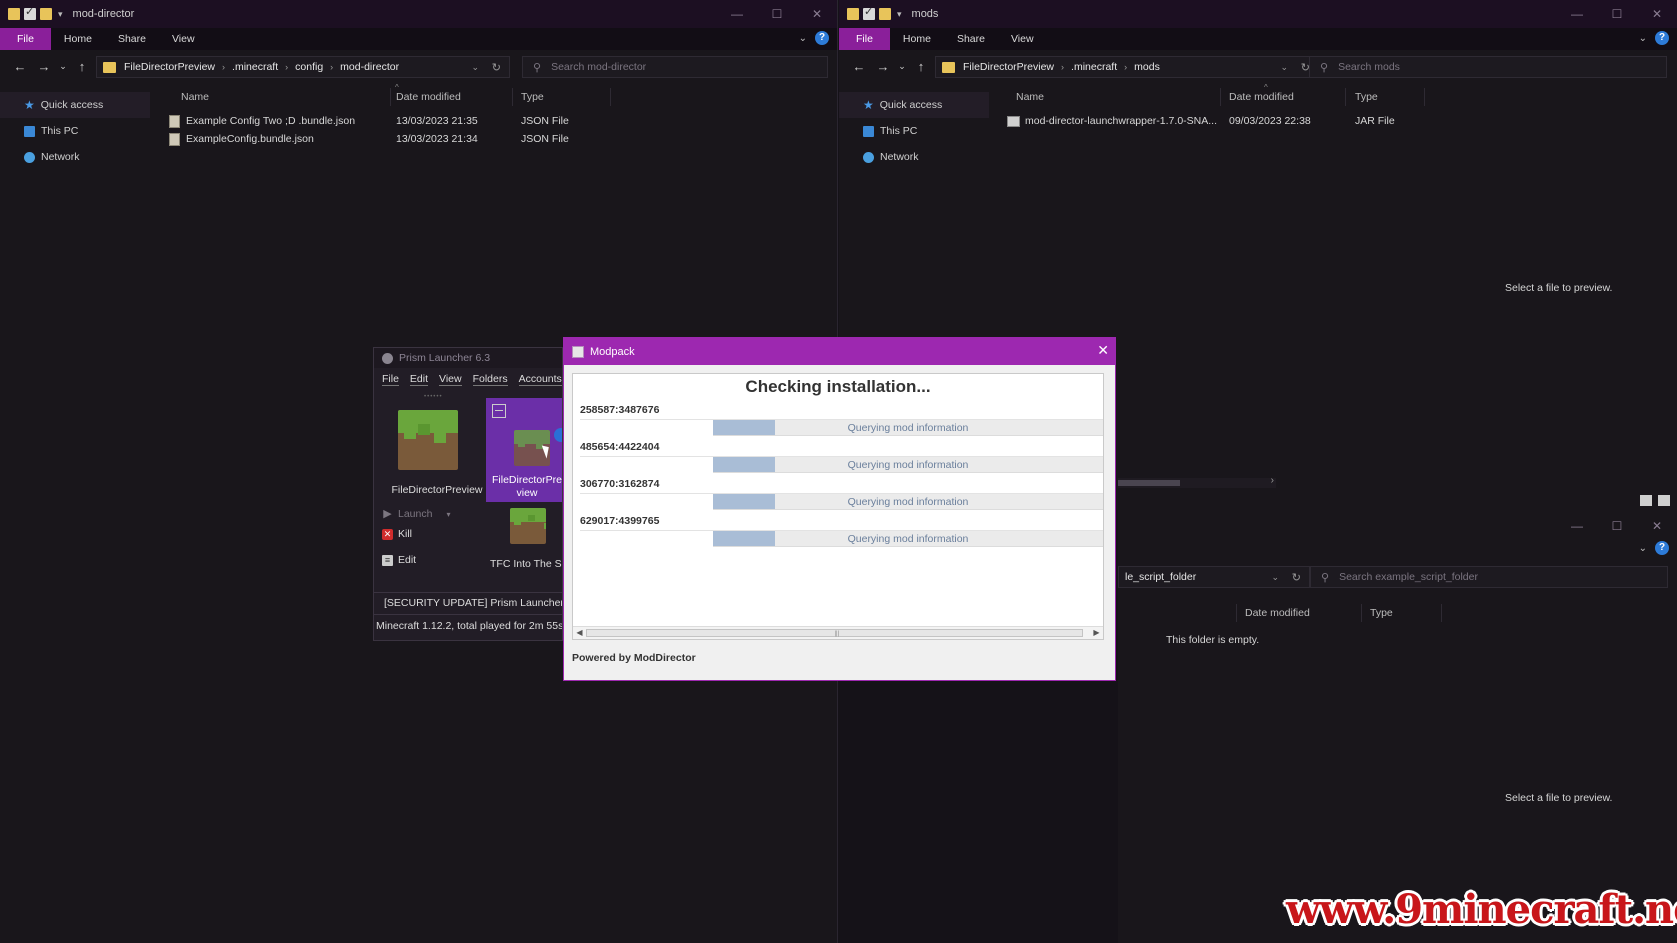 This screenshot has height=943, width=1677. I want to click on instance-icon-grass-block, so click(428, 440).